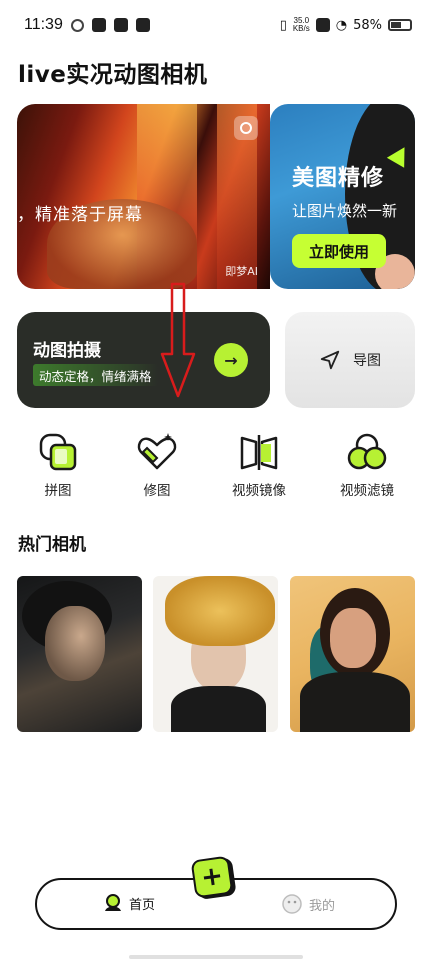  What do you see at coordinates (178, 340) in the screenshot?
I see `red-down-arrow-annotation` at bounding box center [178, 340].